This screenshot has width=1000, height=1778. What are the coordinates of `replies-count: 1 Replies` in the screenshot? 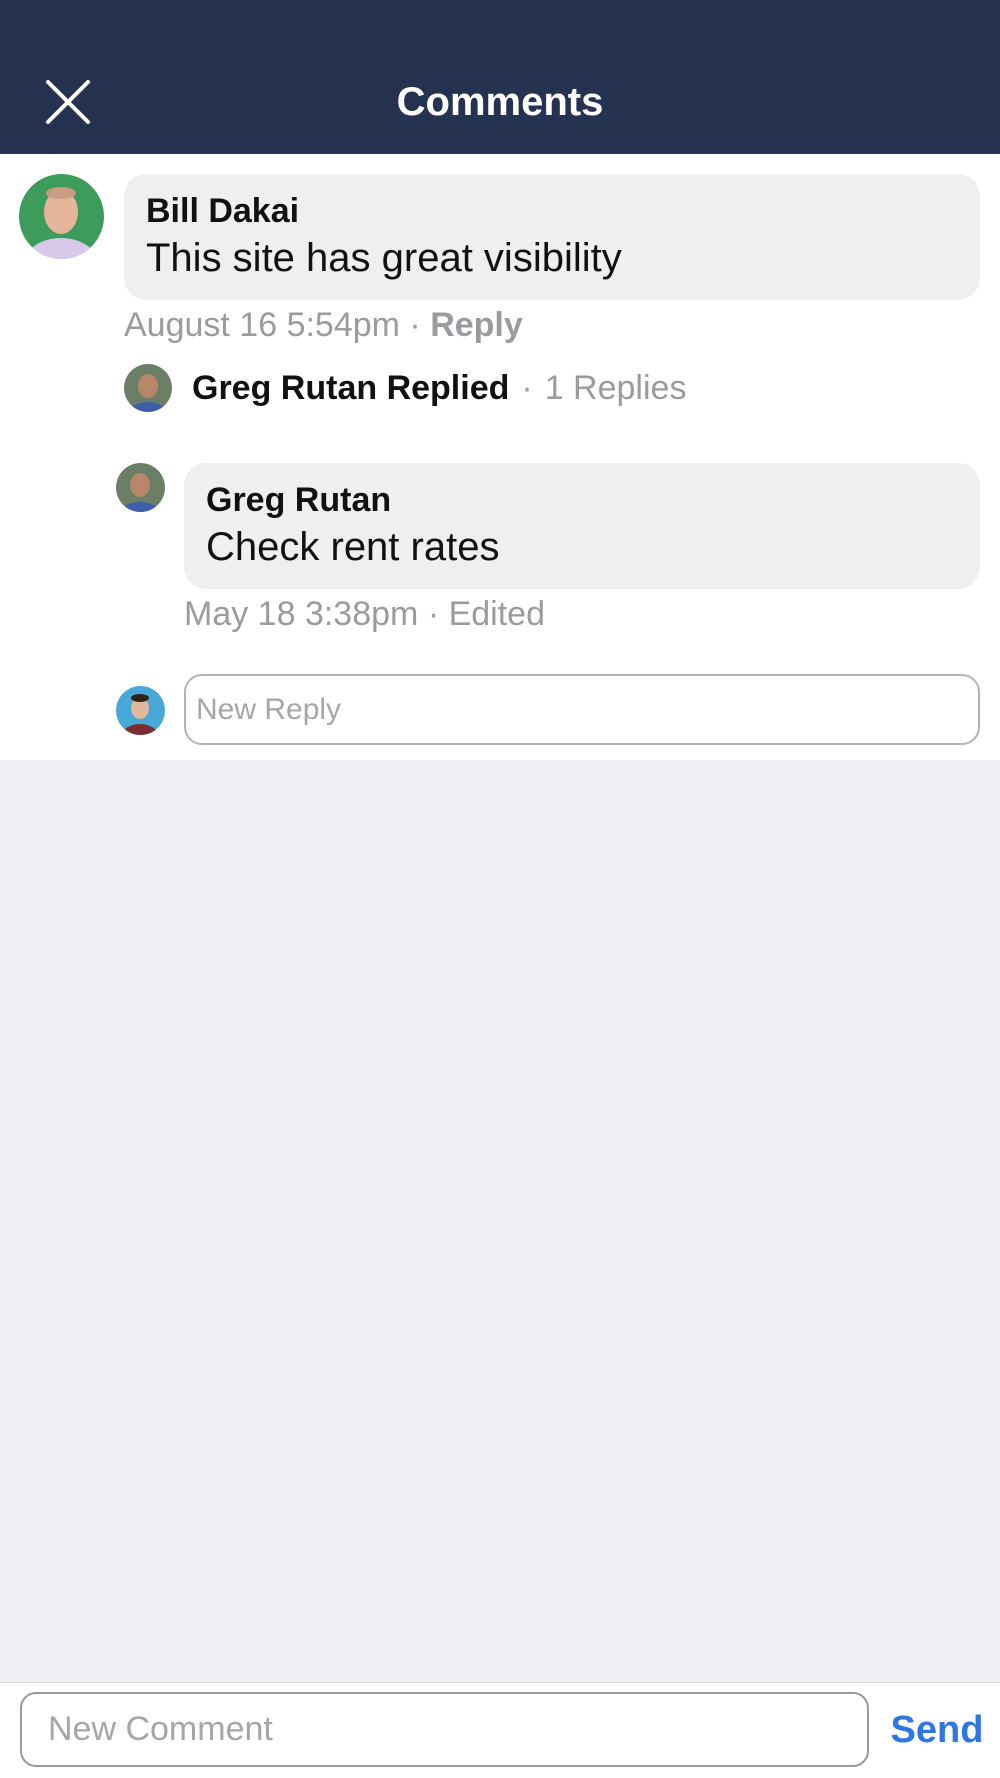 It's located at (616, 388).